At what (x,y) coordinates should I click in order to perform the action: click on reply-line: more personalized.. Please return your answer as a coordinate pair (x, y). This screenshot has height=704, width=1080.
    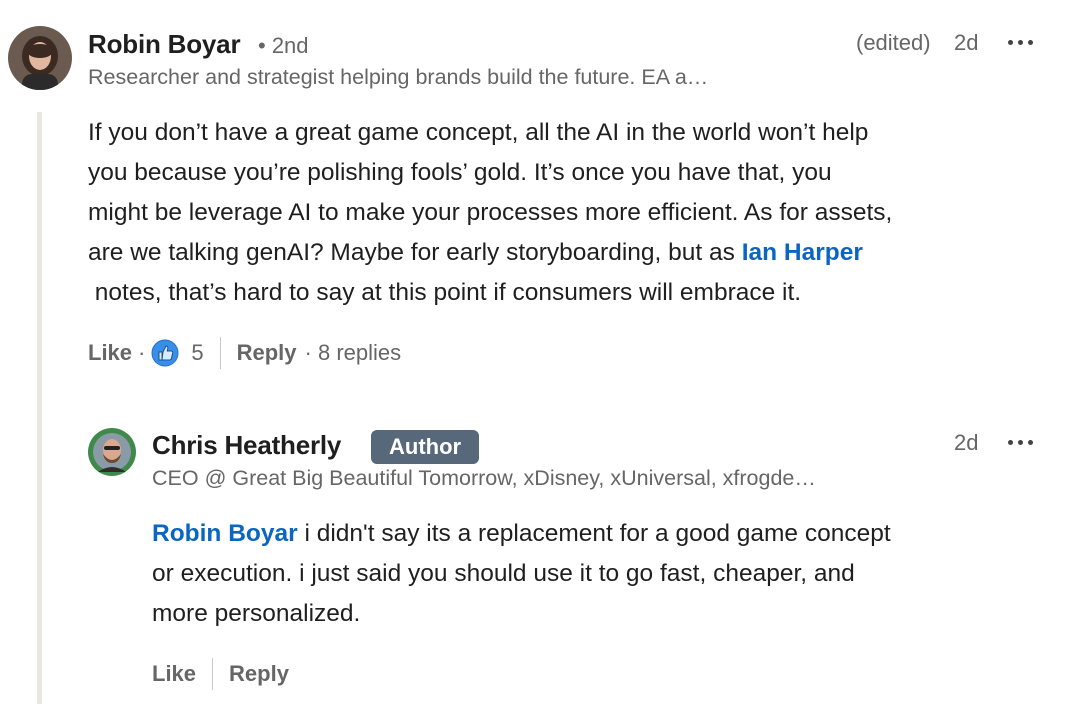
    Looking at the image, I should click on (256, 613).